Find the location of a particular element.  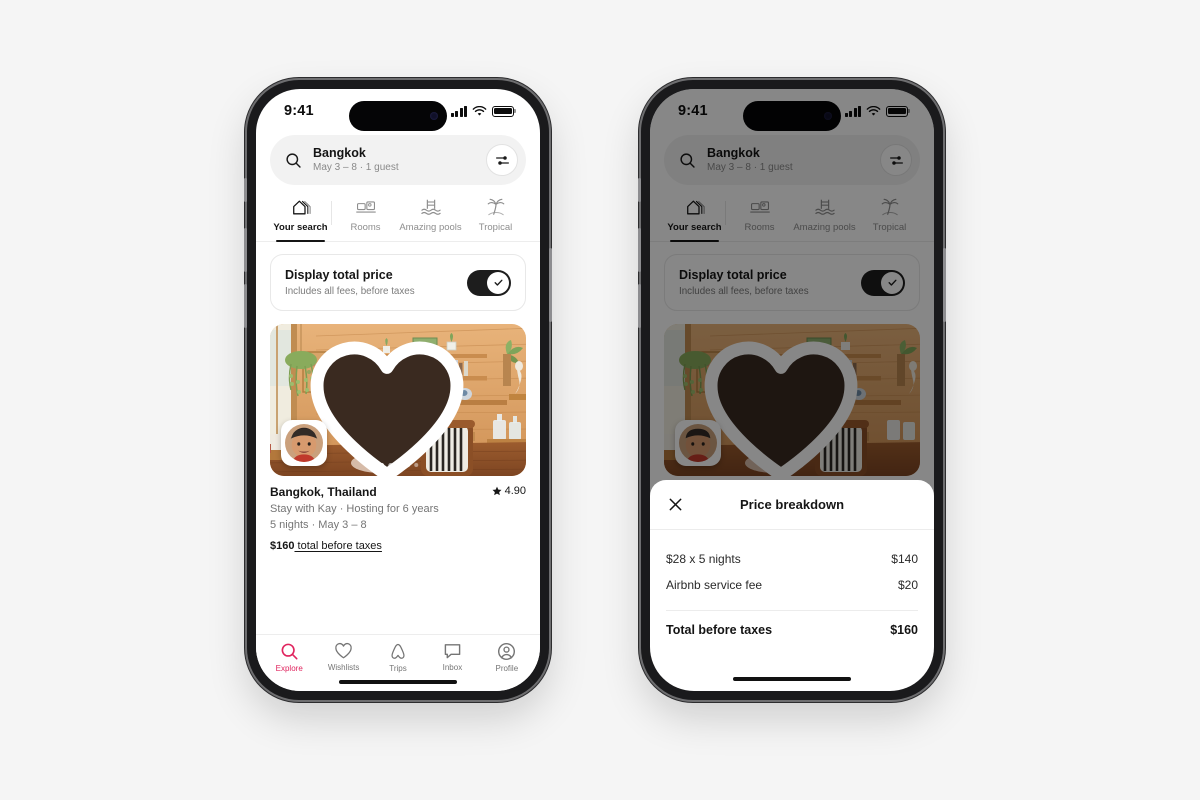

search-location: Bangkok is located at coordinates (339, 152).